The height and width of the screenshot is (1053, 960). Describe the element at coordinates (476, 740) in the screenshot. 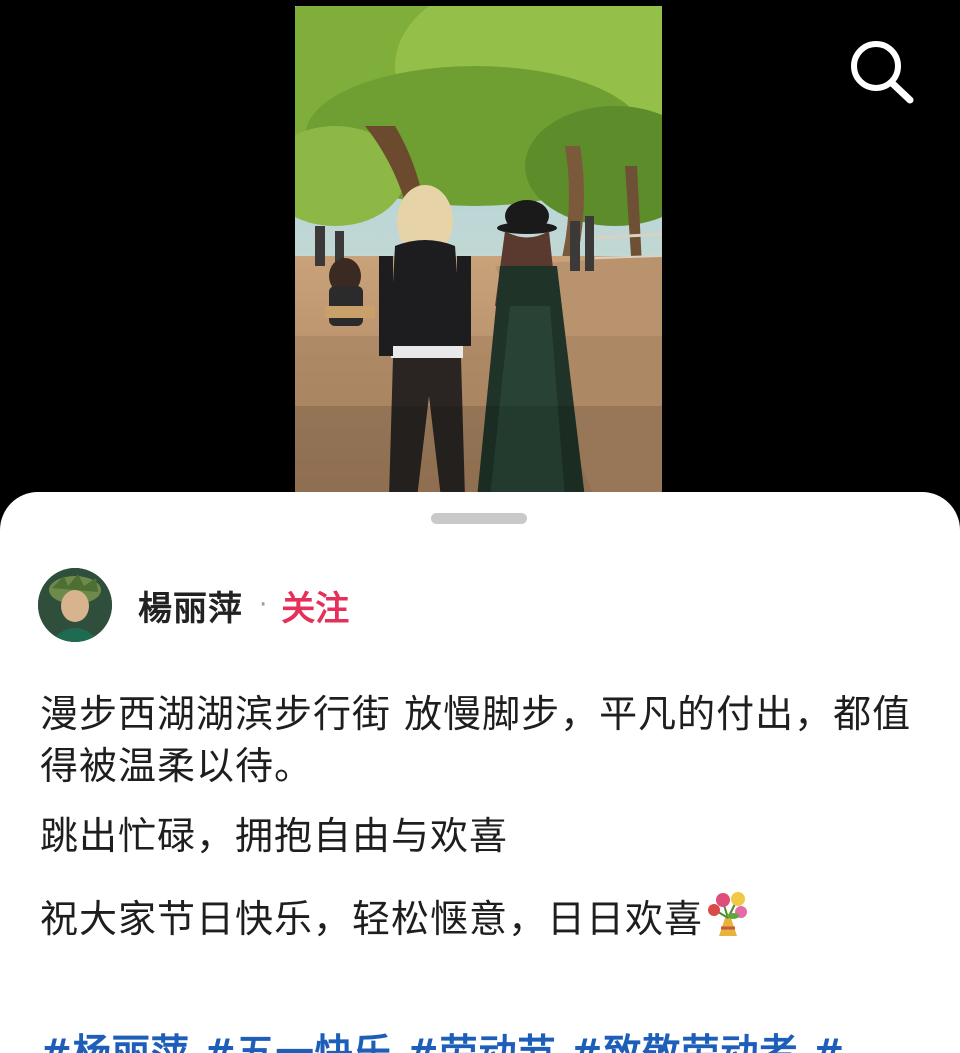

I see `post-line-1: 漫步西湖湖滨步行街 放慢脚步，平凡的付出，都值得被温柔以待。` at that location.